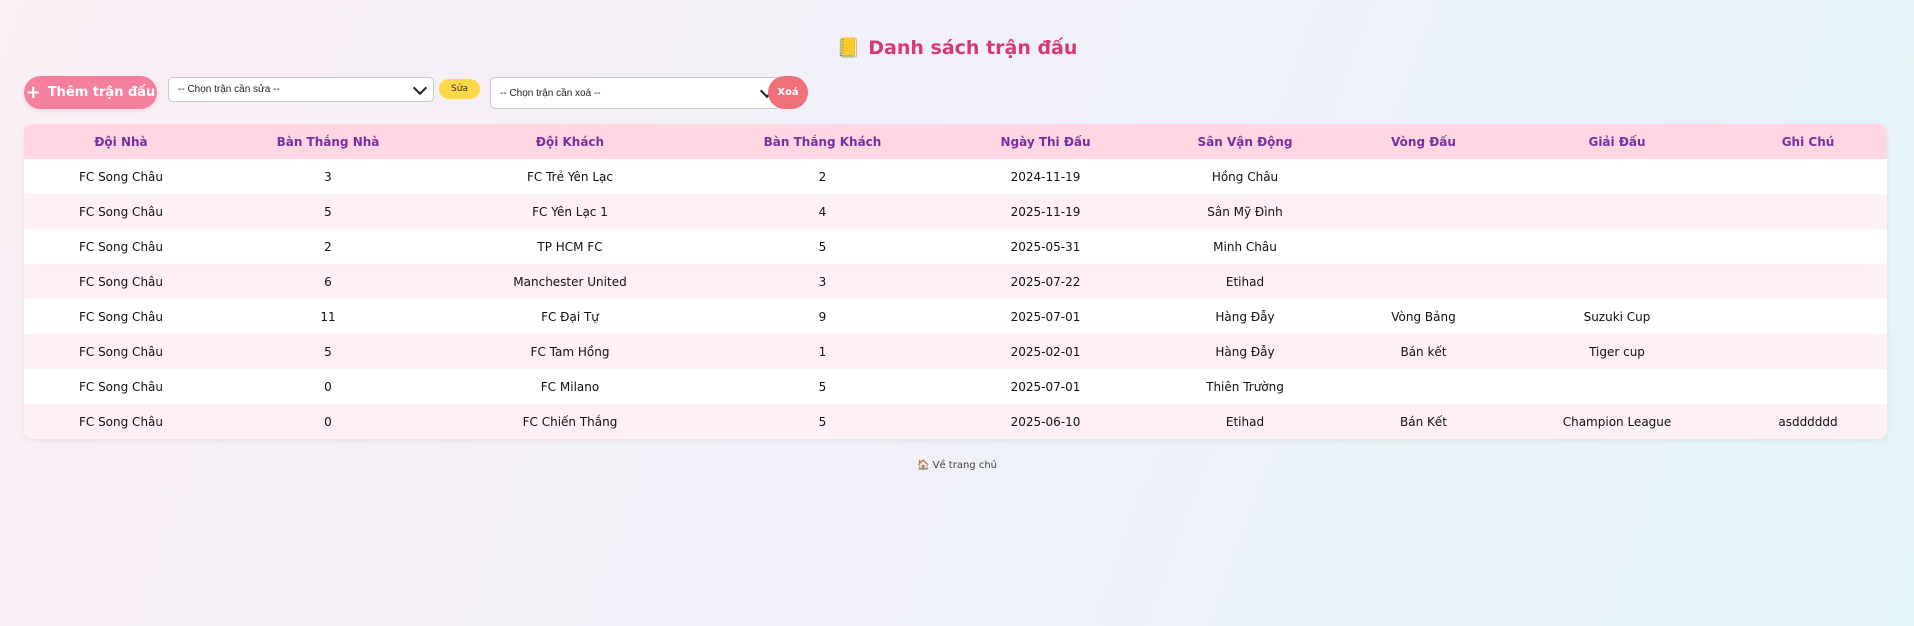  I want to click on home-link: 🏠 Về trang chủ, so click(957, 465).